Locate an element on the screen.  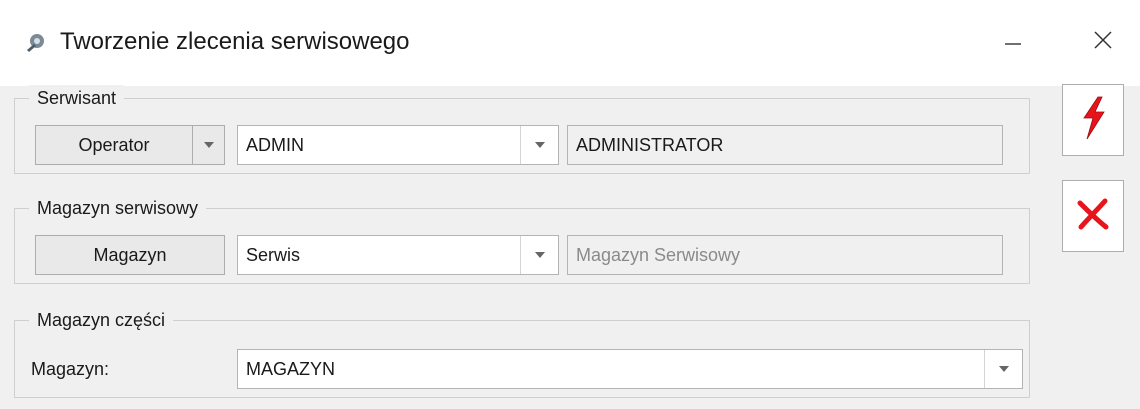
operator-type-dropdown is located at coordinates (209, 145).